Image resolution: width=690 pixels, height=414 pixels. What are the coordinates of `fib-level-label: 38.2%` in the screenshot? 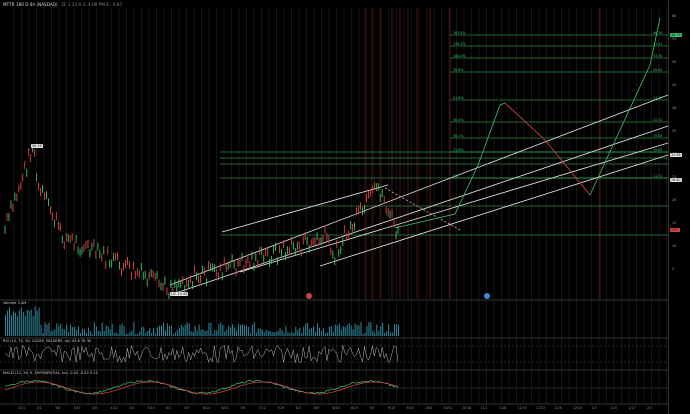 It's located at (458, 136).